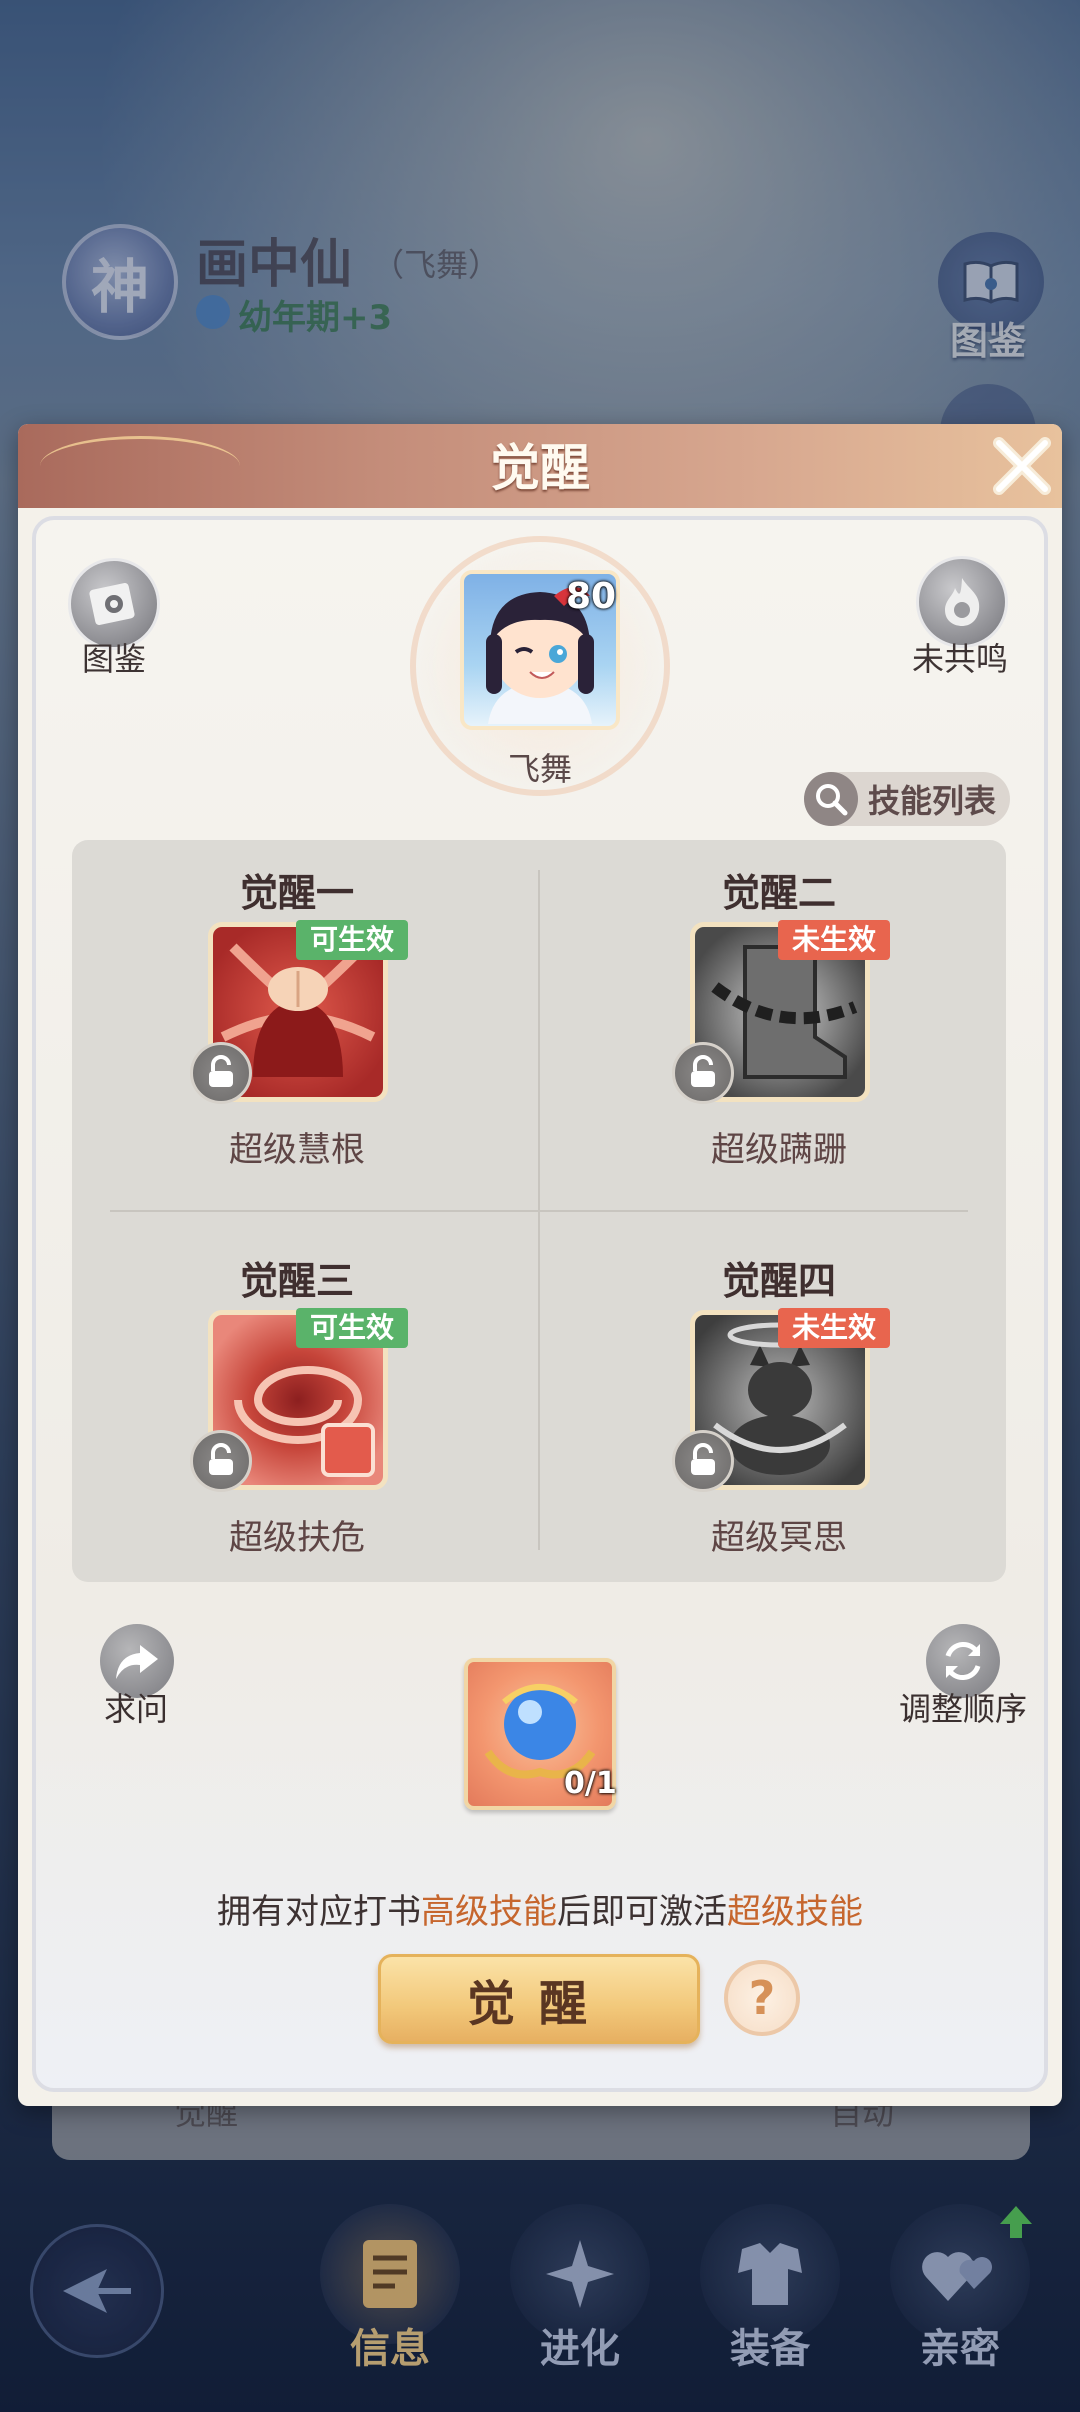 Image resolution: width=1080 pixels, height=2412 pixels. Describe the element at coordinates (591, 596) in the screenshot. I see `pet-level: 80` at that location.